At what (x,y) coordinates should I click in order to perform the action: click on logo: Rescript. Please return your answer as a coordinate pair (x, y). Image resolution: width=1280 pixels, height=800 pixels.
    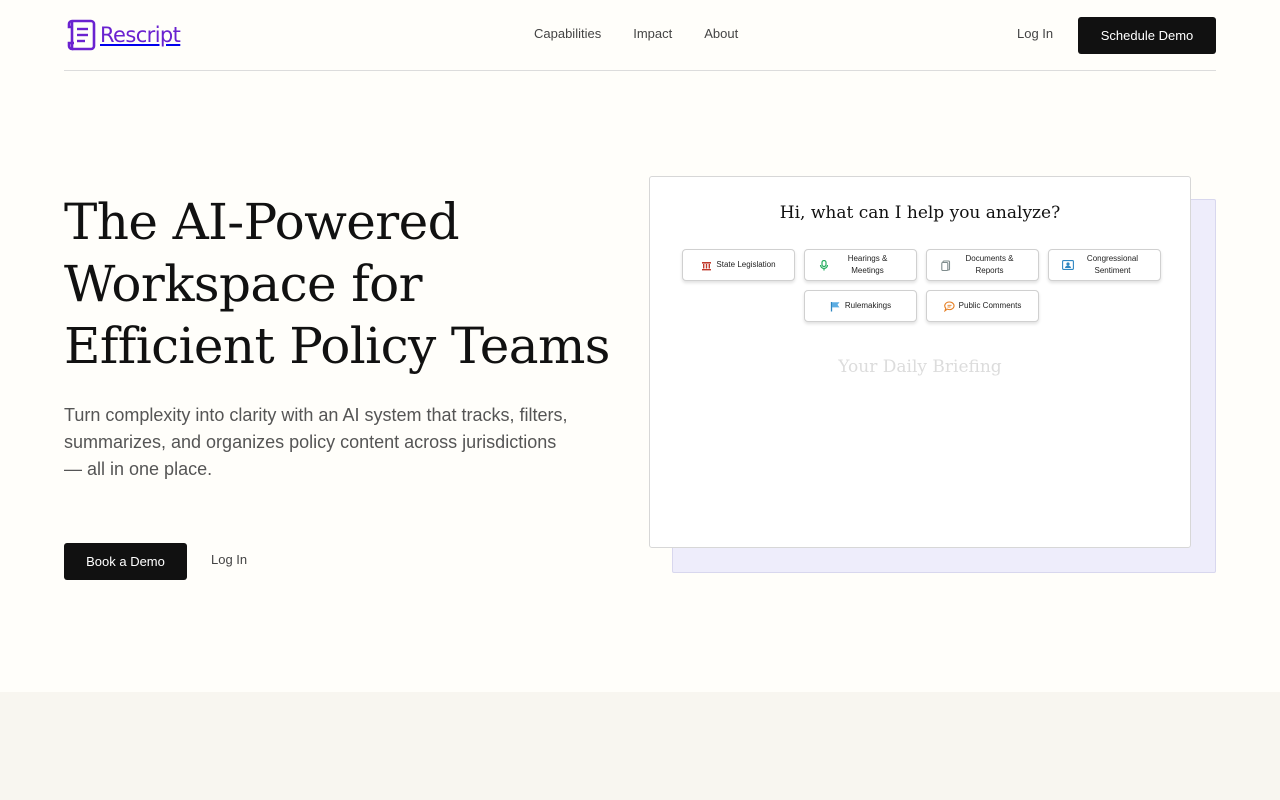
    Looking at the image, I should click on (122, 35).